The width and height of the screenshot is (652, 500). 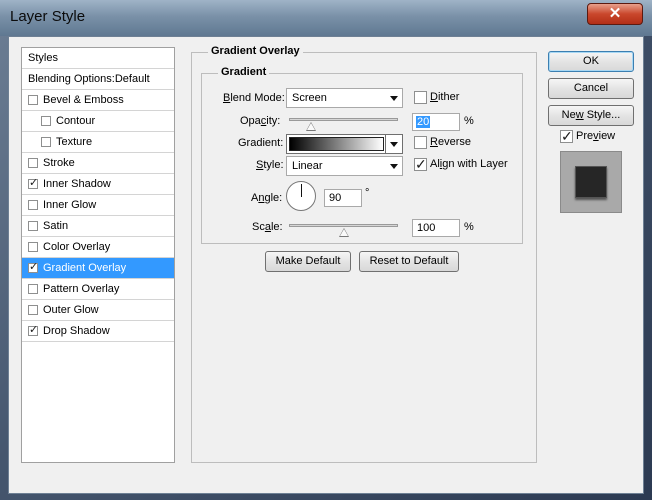 I want to click on style-item-inner-glow: Inner Glow, so click(x=98, y=205).